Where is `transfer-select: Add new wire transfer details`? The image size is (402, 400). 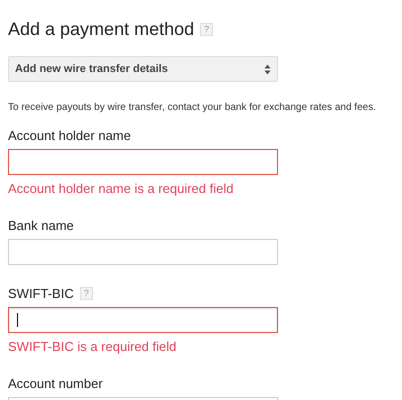
transfer-select: Add new wire transfer details is located at coordinates (143, 69).